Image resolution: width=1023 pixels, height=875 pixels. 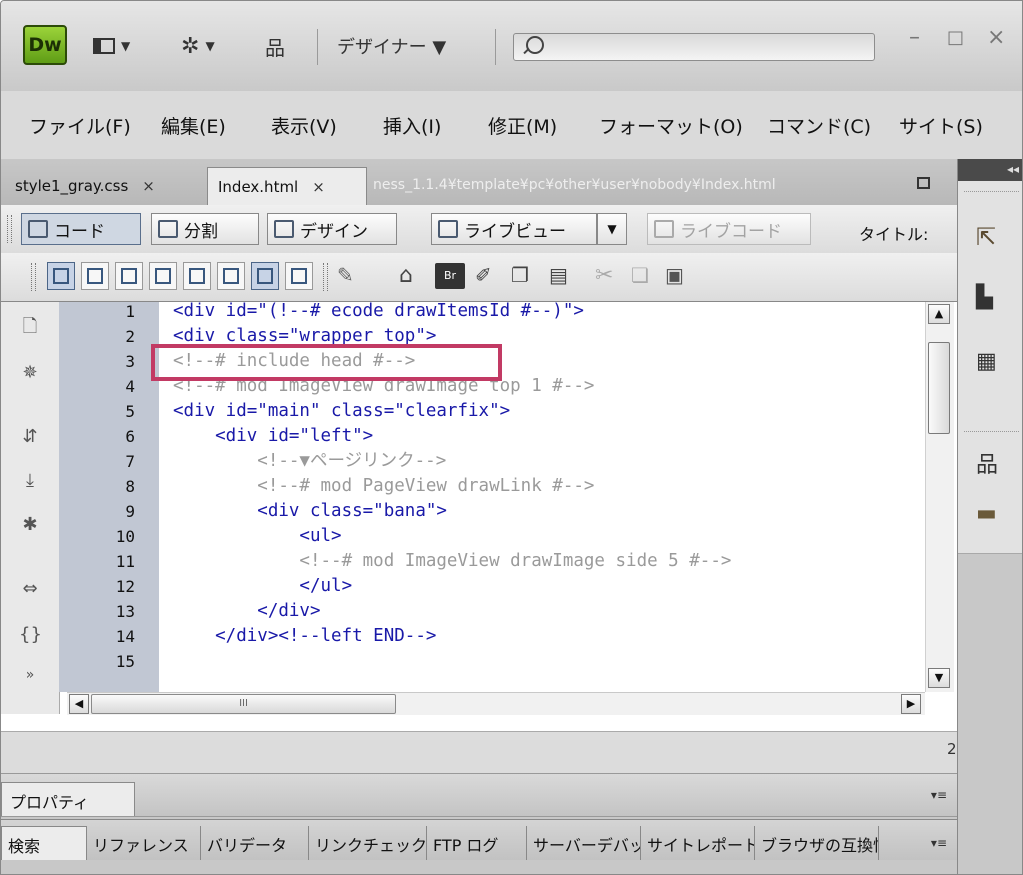 I want to click on menu-modify: 修正(M), so click(x=522, y=125).